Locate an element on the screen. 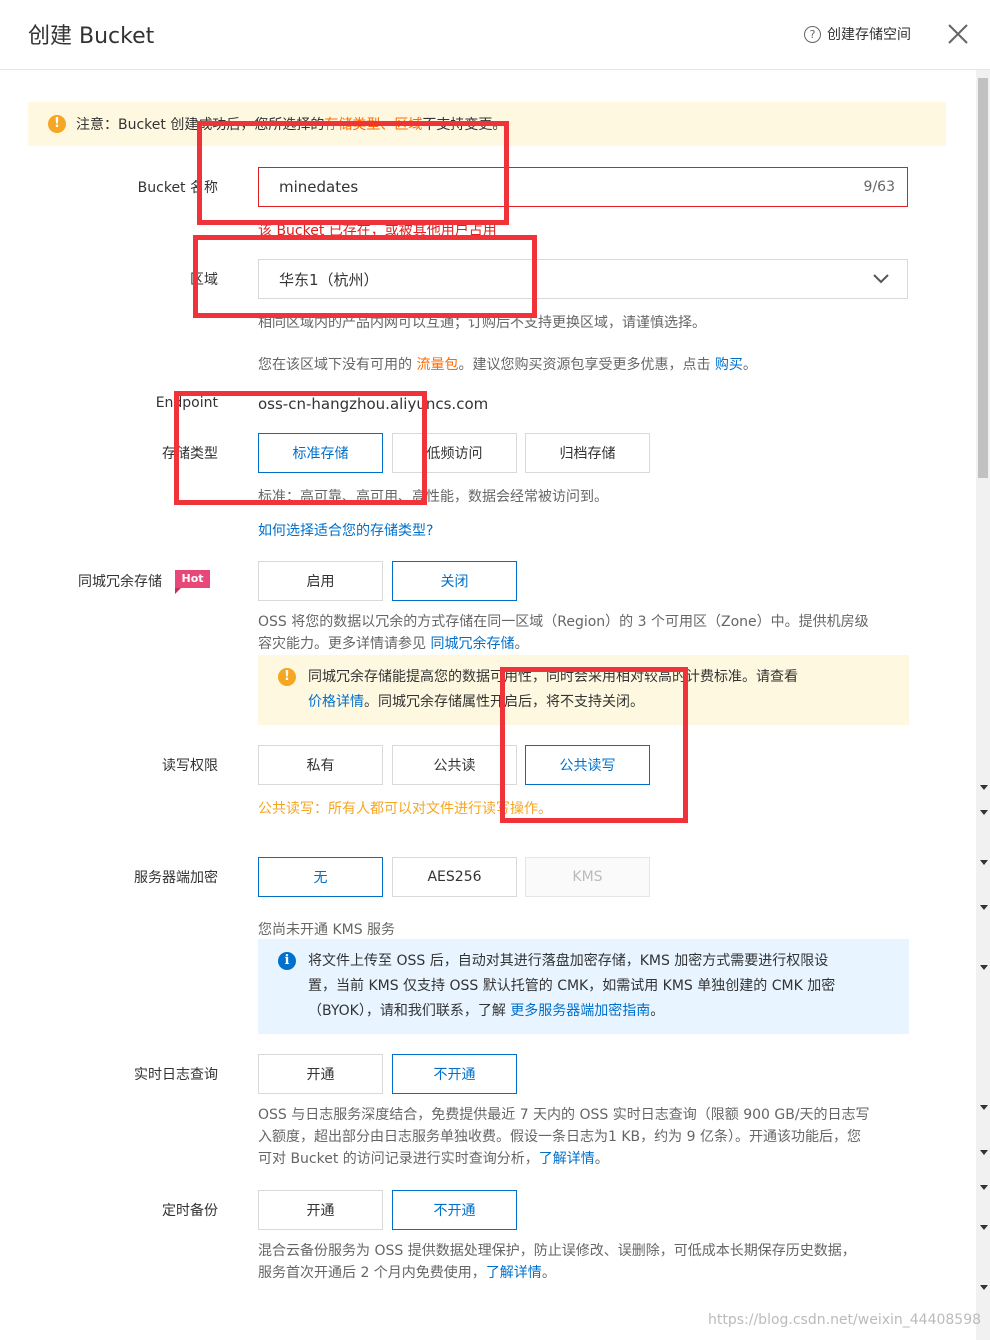  char-counter: 9/63 is located at coordinates (879, 187).